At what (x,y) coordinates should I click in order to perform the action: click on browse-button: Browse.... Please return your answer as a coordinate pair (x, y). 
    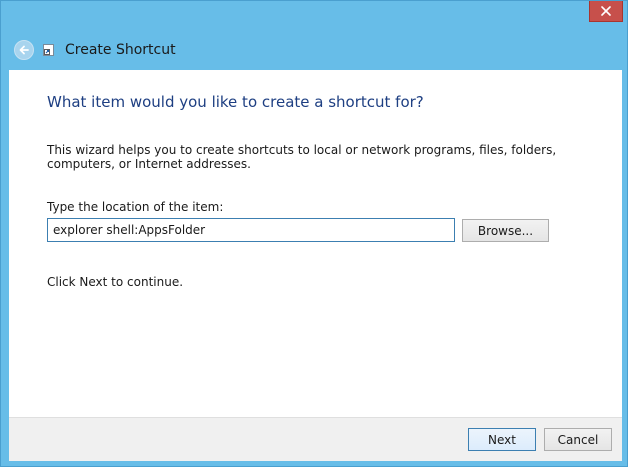
    Looking at the image, I should click on (505, 230).